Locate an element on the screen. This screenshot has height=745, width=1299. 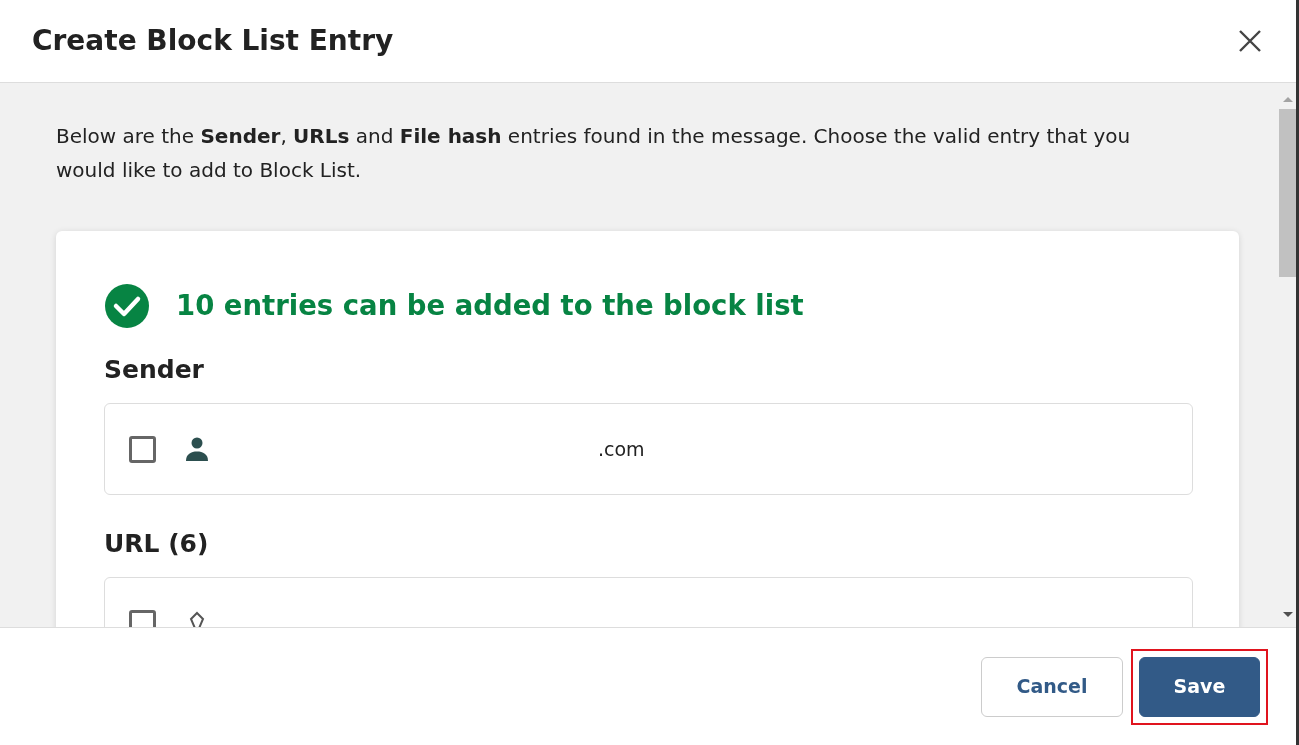
status-message: 10 entries can be added to the block list is located at coordinates (490, 306).